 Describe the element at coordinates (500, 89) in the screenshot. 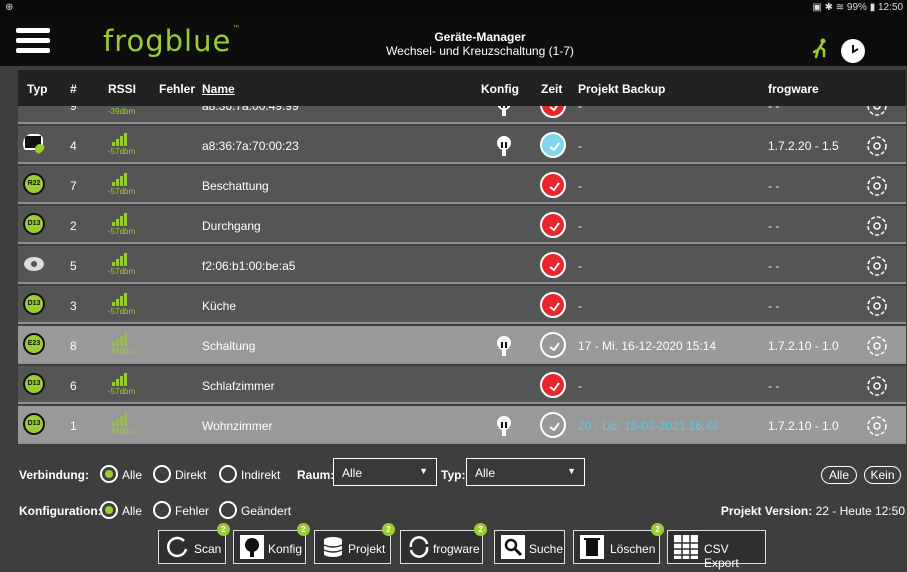

I see `col-konfig: Konfig` at that location.